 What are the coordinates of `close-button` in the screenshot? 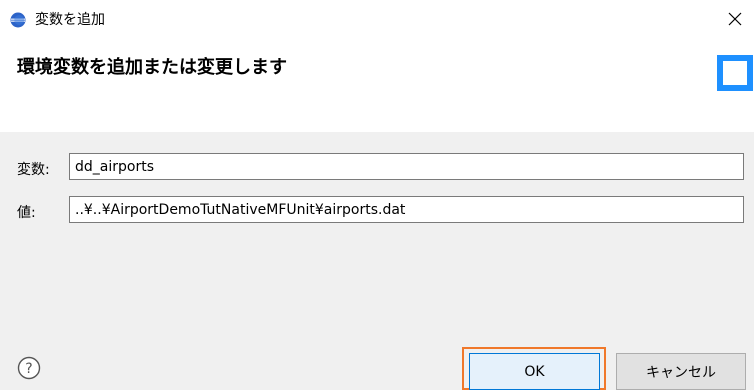 It's located at (735, 19).